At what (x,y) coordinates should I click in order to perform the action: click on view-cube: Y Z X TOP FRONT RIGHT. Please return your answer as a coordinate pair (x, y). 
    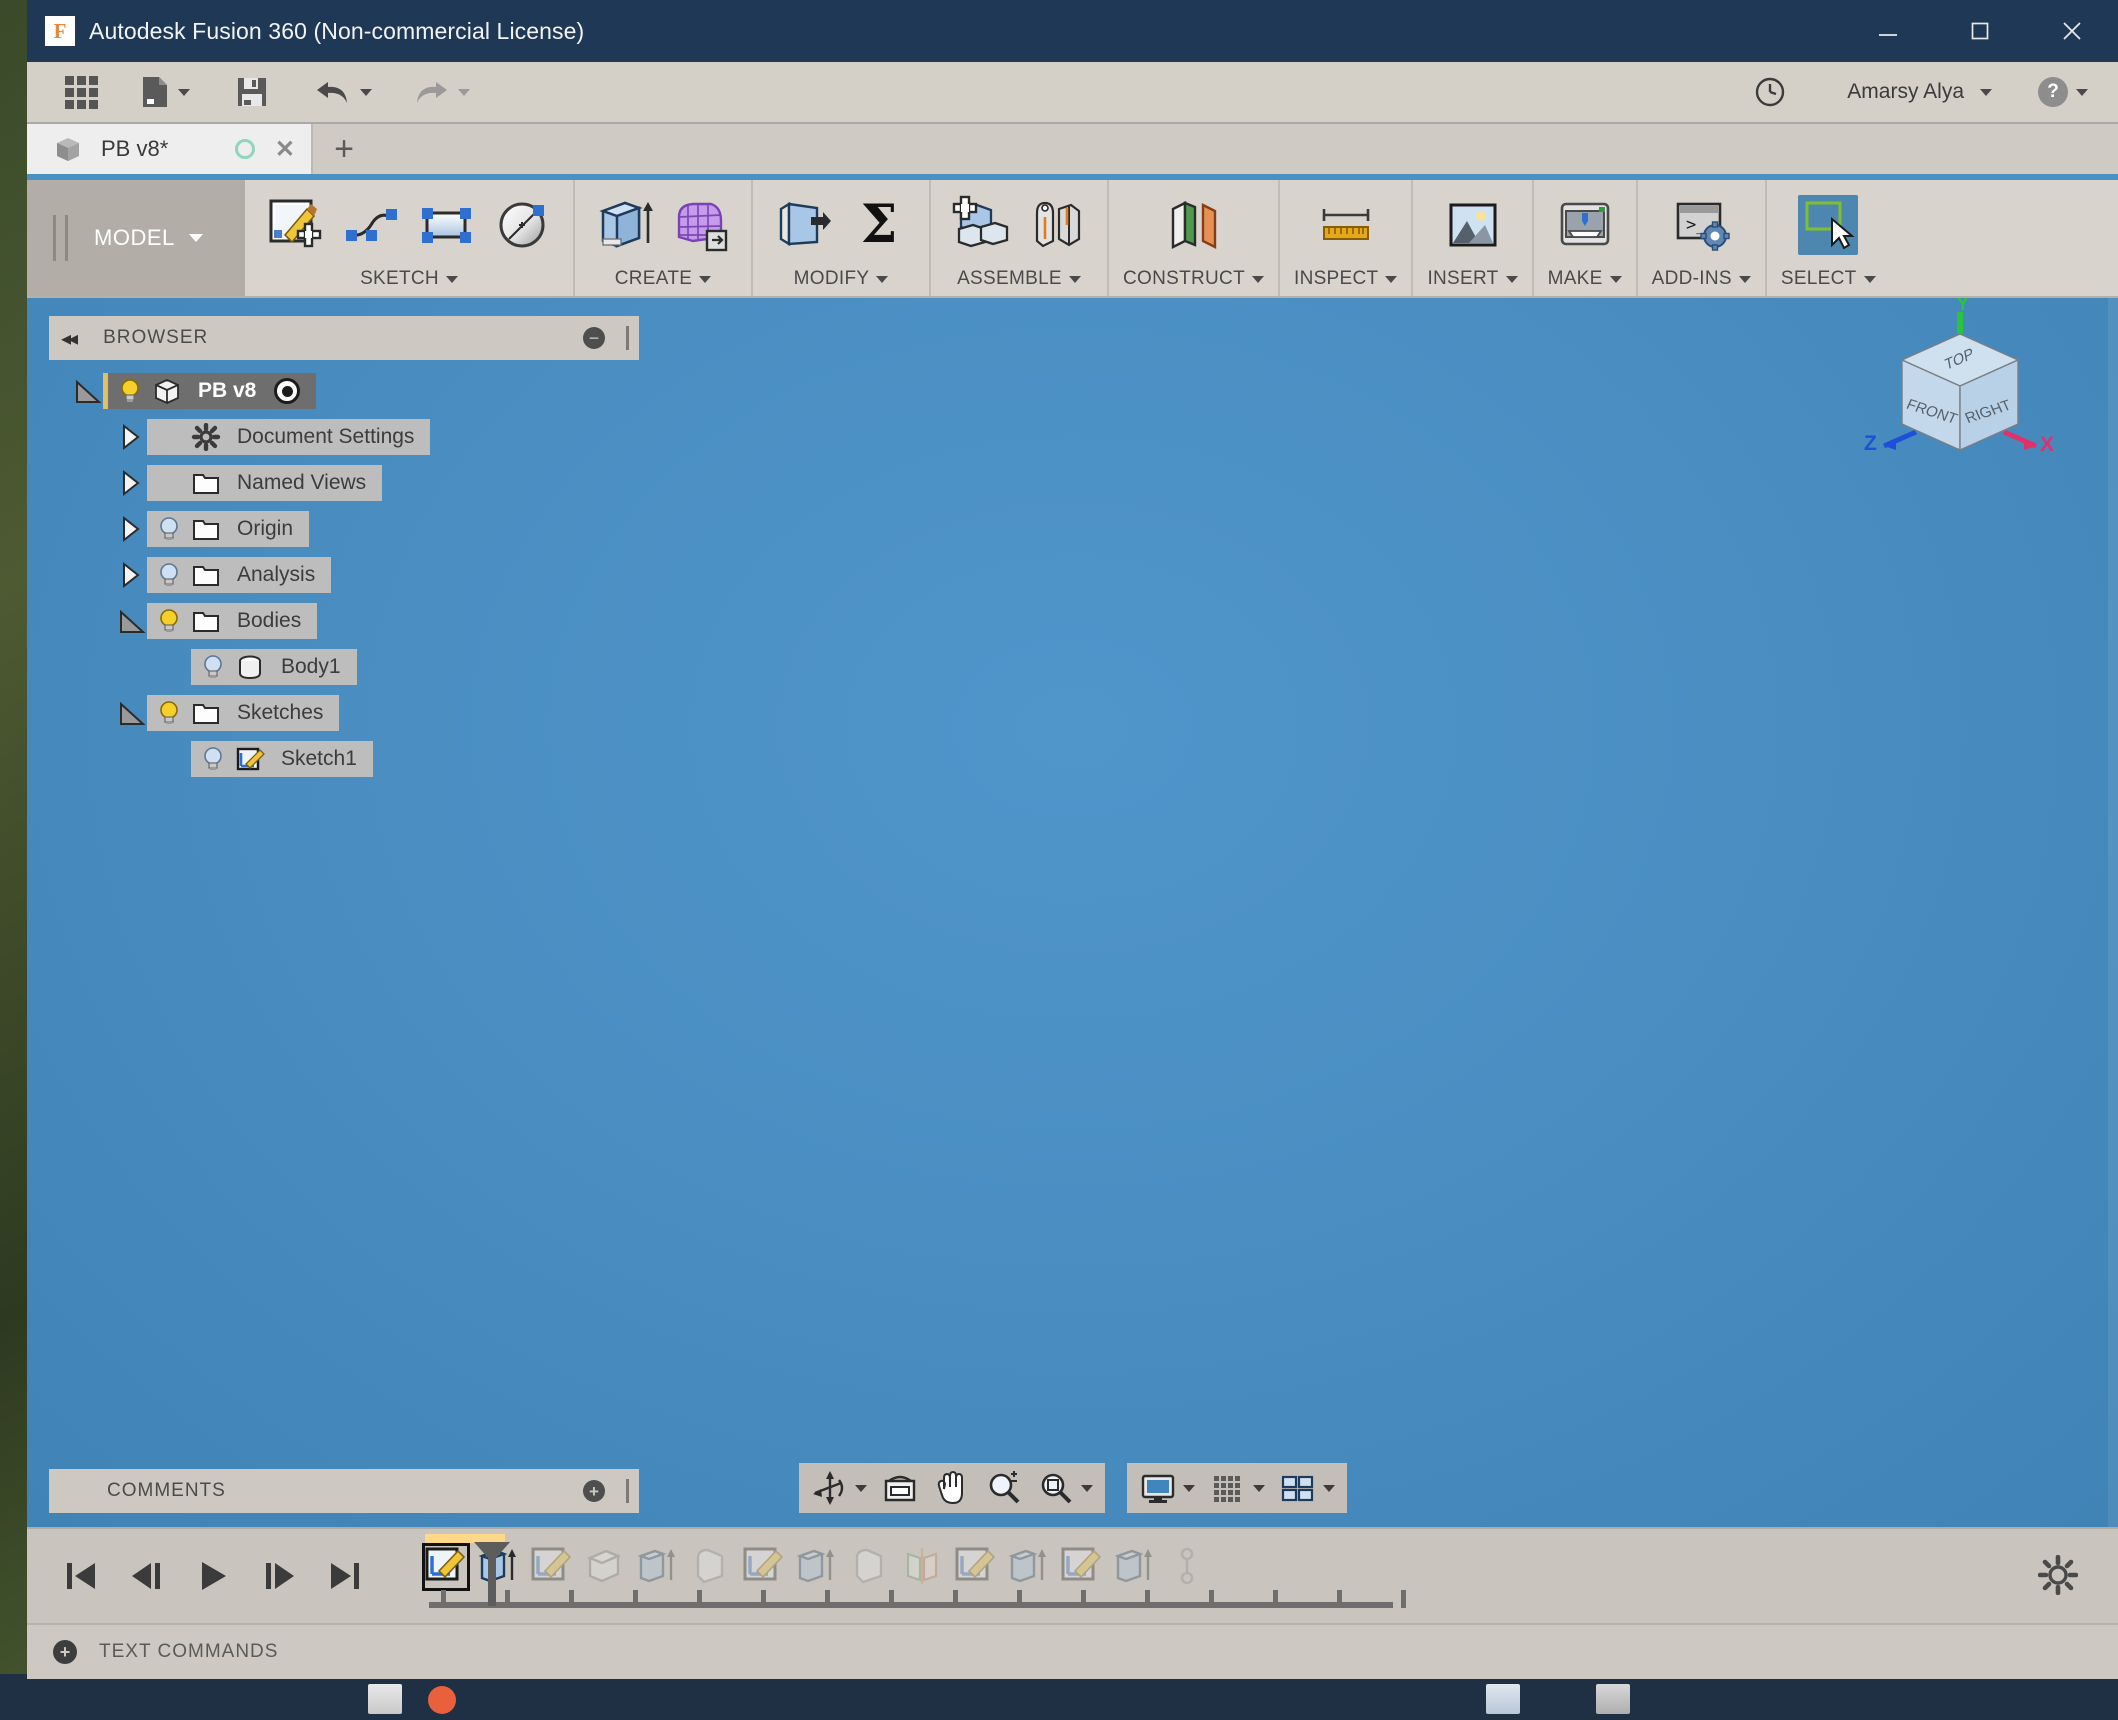
    Looking at the image, I should click on (1960, 398).